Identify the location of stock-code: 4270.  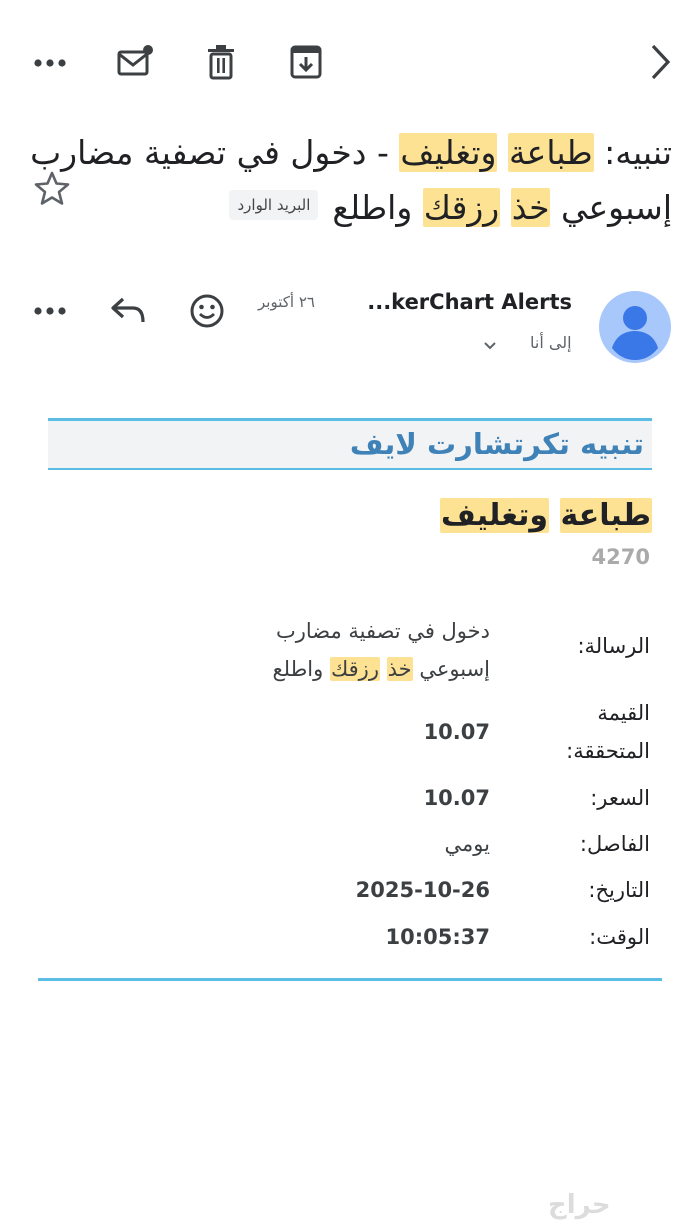
(620, 557).